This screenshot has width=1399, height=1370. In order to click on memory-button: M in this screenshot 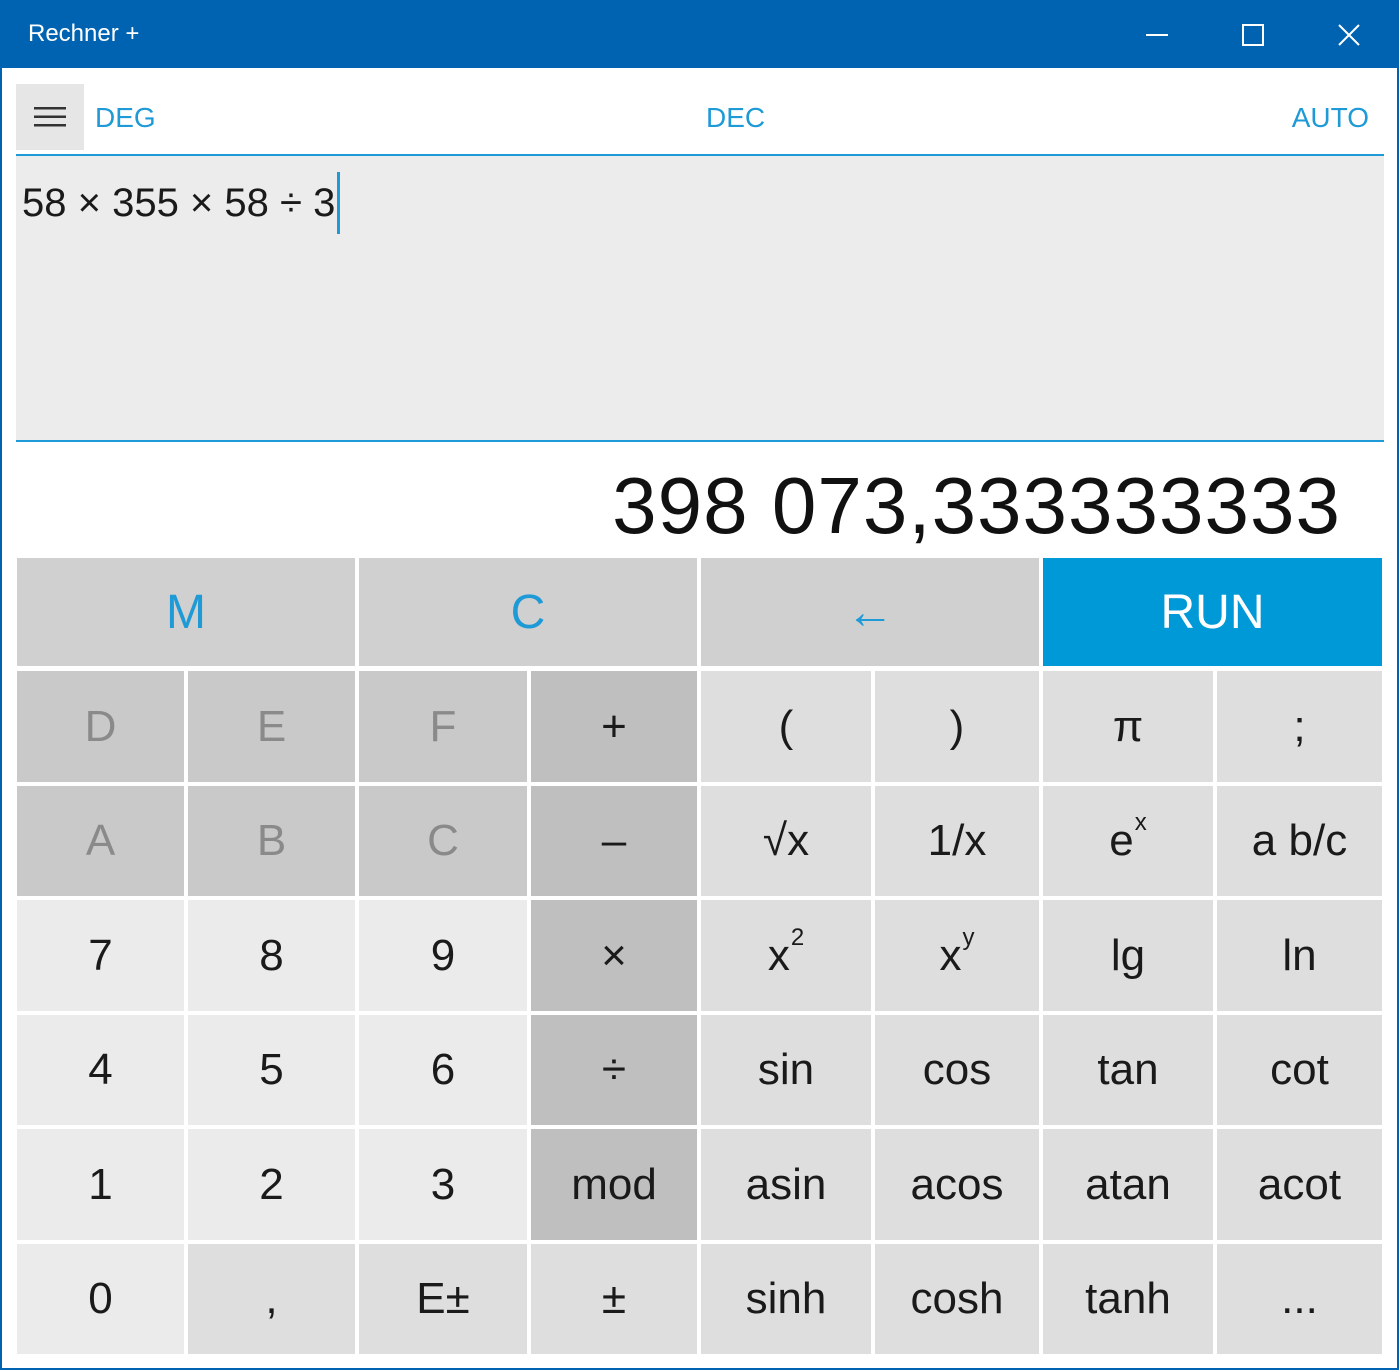, I will do `click(186, 612)`.